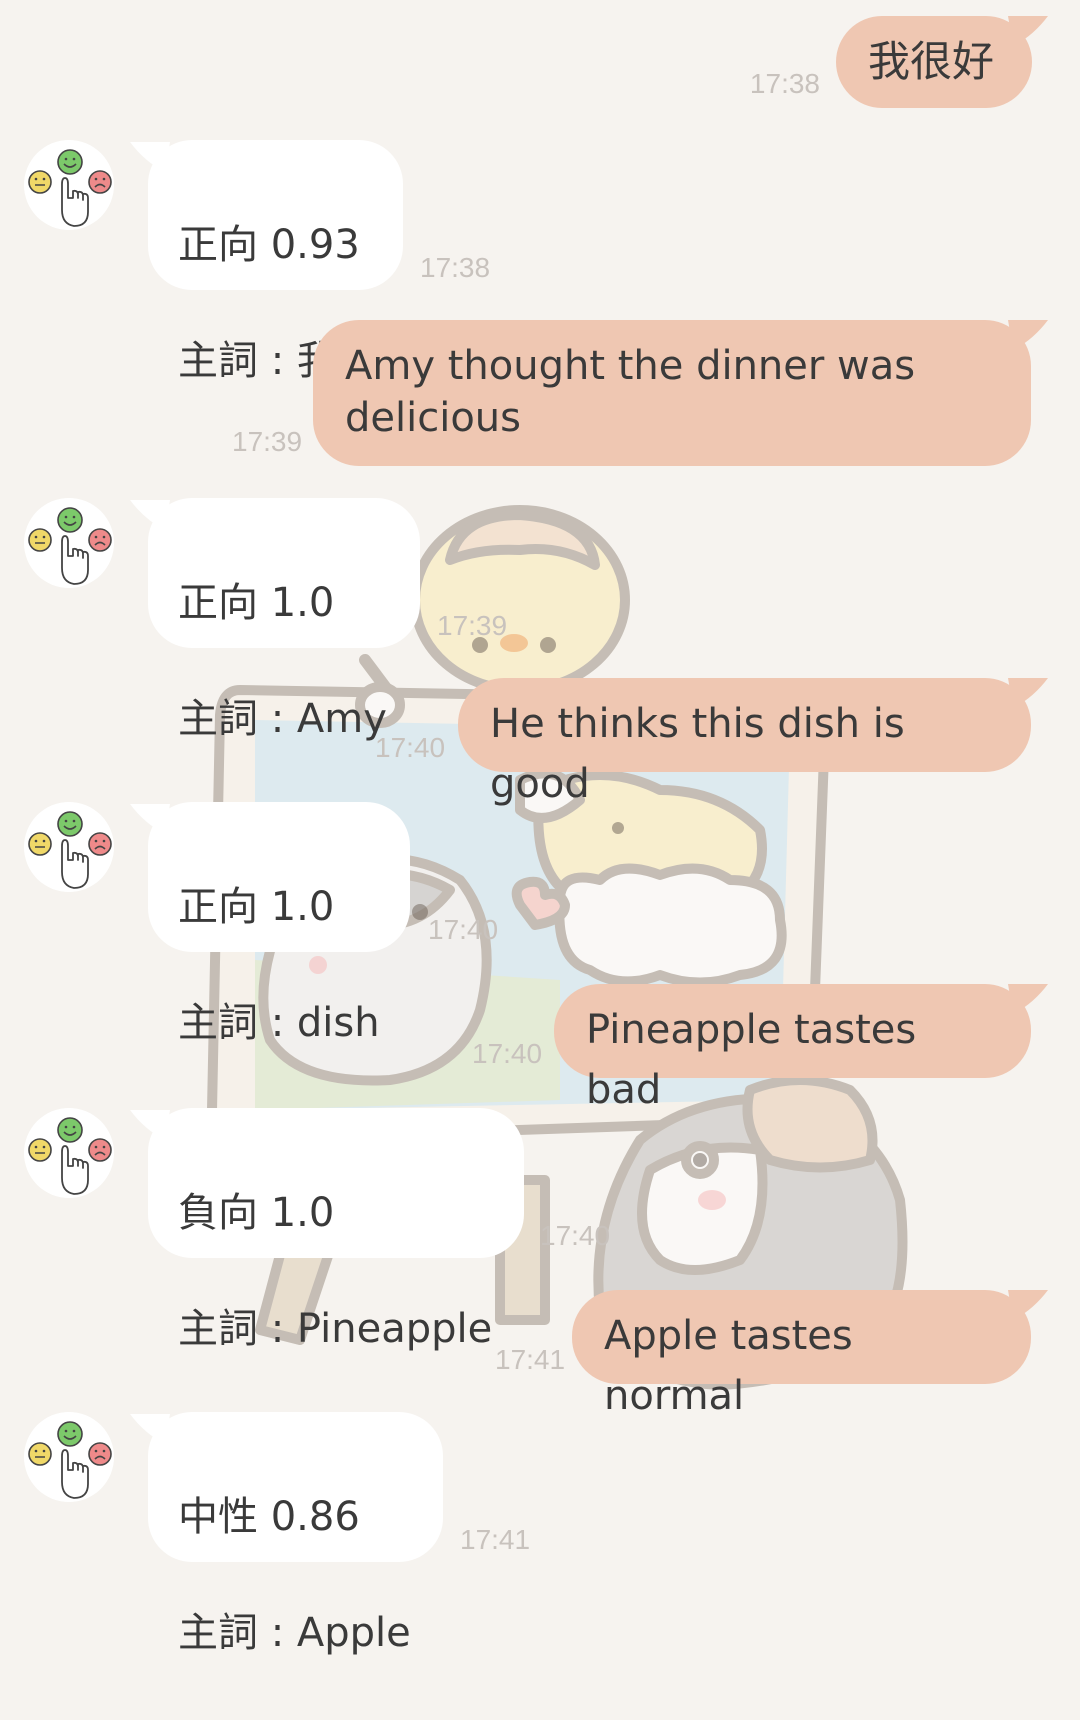 The height and width of the screenshot is (1720, 1080). I want to click on message-user-5: 17:41 Apple tastes normal, so click(540, 1349).